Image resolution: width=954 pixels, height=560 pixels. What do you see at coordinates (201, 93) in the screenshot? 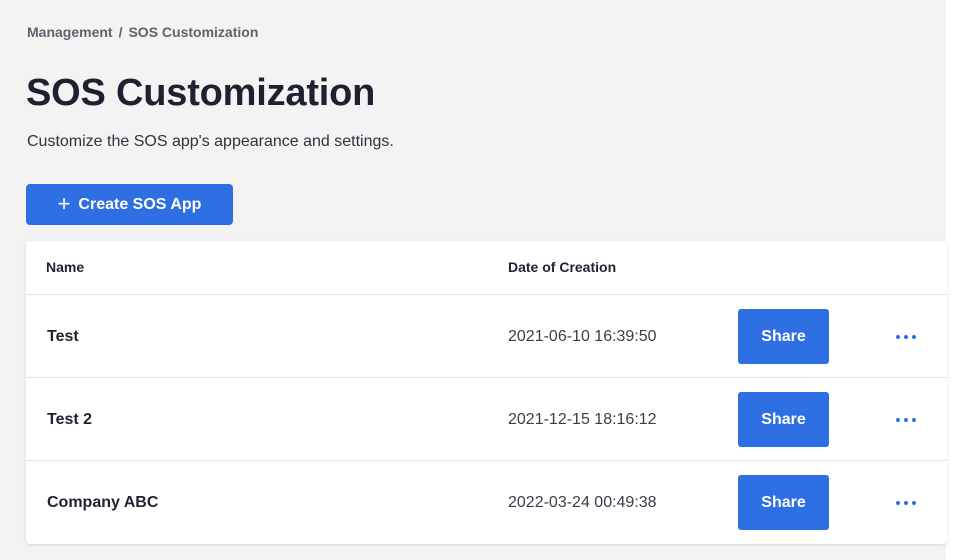
I see `page-title: SOS Customization` at bounding box center [201, 93].